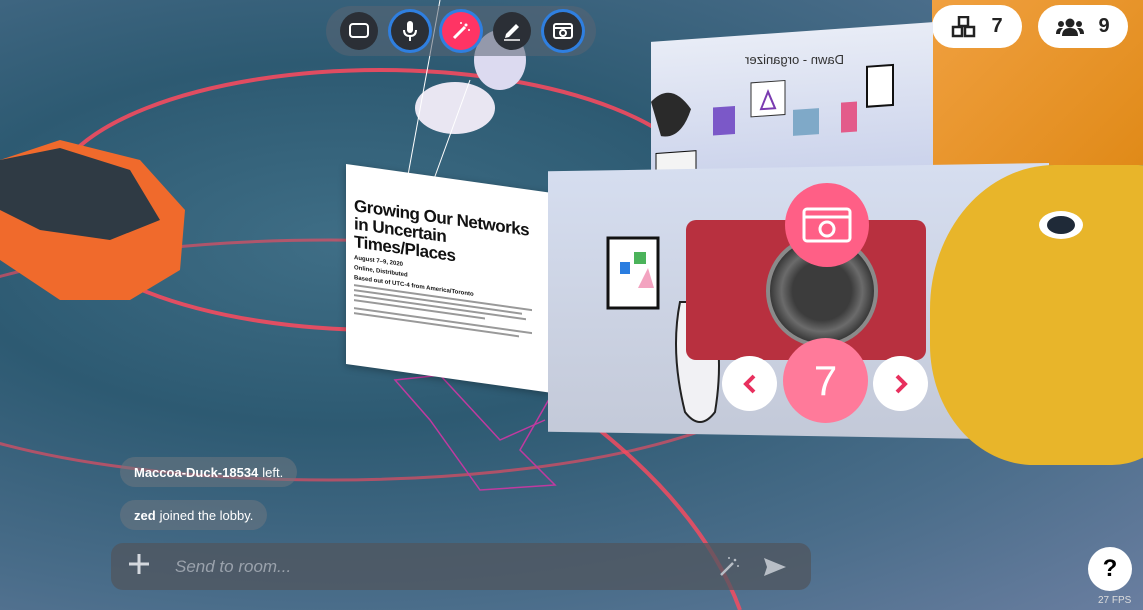 The width and height of the screenshot is (1143, 610). What do you see at coordinates (442, 566) in the screenshot?
I see `chat-input` at bounding box center [442, 566].